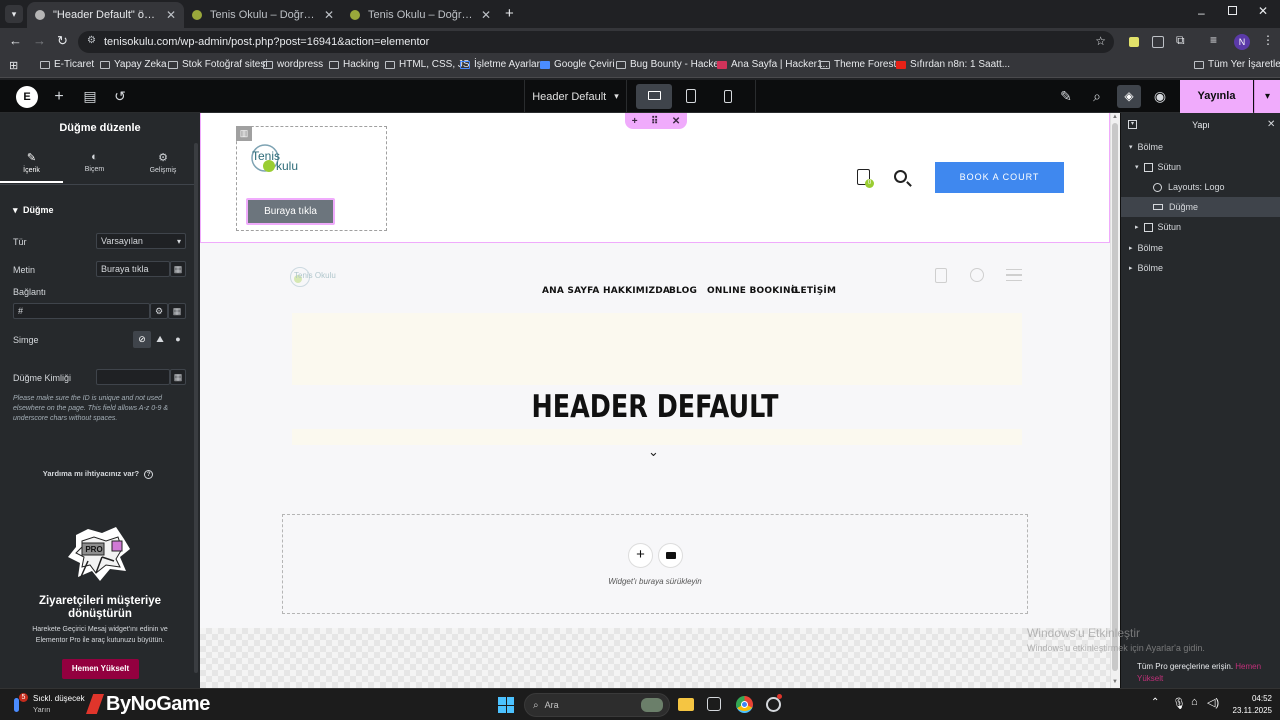 This screenshot has height=720, width=1280. Describe the element at coordinates (133, 269) in the screenshot. I see `text-input: Buraya tıkla` at that location.